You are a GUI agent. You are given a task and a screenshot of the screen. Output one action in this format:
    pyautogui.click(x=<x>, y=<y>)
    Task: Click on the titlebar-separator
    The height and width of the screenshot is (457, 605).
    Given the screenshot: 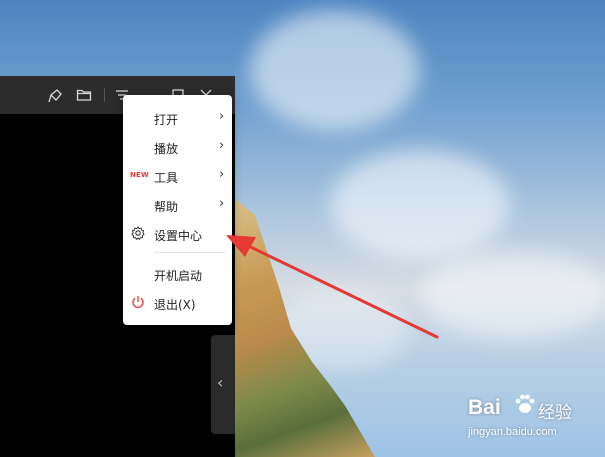 What is the action you would take?
    pyautogui.click(x=104, y=95)
    